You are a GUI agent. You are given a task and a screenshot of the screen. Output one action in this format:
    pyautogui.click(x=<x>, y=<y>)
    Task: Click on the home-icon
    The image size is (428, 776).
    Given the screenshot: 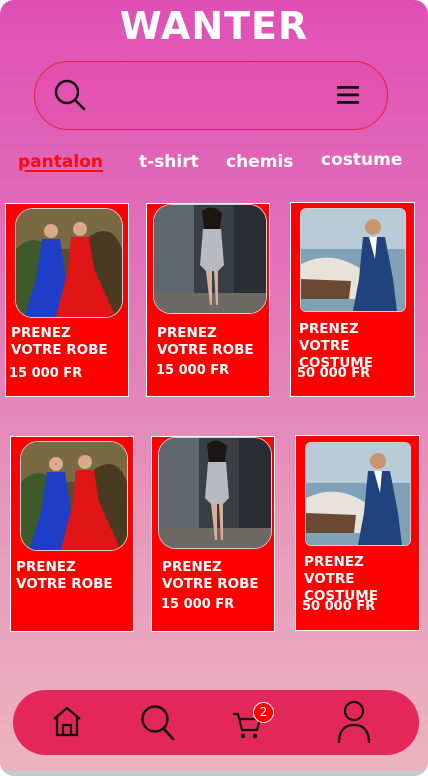 What is the action you would take?
    pyautogui.click(x=67, y=721)
    